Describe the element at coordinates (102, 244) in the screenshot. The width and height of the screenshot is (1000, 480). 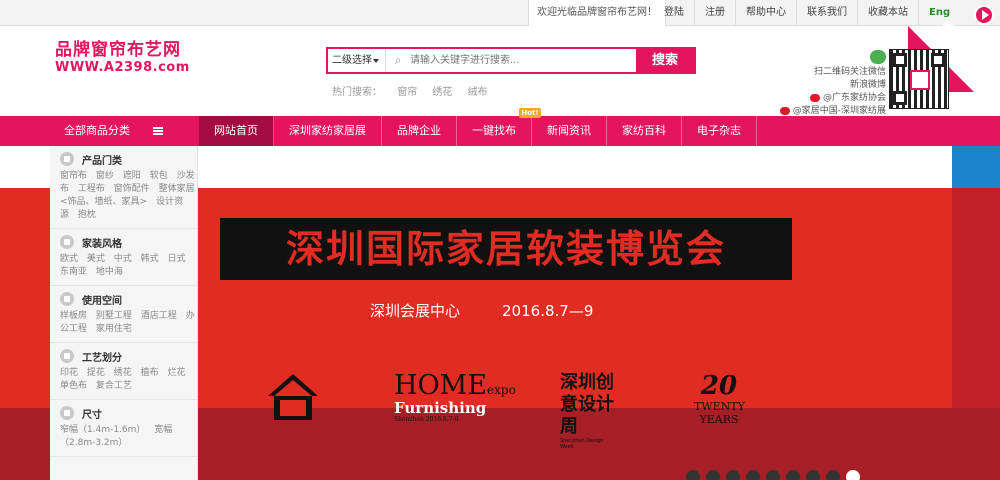
I see `category-name: 家装风格` at that location.